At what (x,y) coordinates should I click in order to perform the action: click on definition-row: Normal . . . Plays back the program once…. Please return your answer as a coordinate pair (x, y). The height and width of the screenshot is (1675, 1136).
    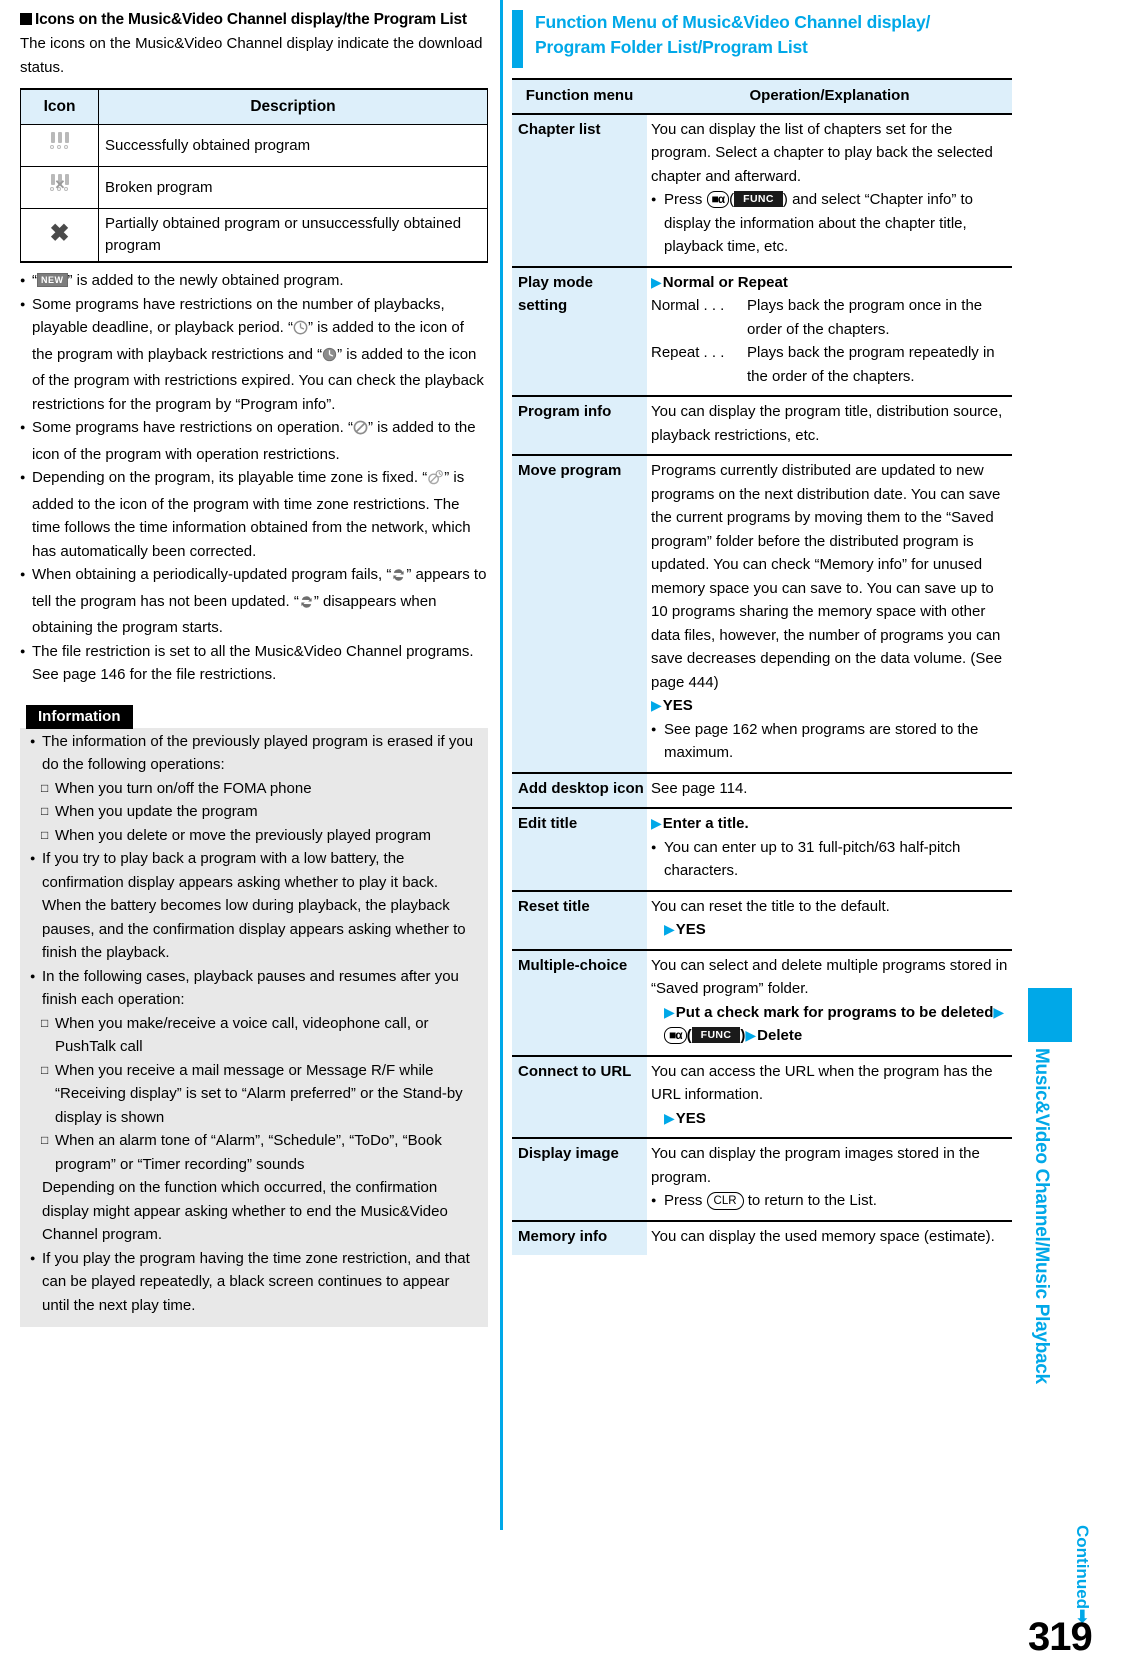
    Looking at the image, I should click on (829, 317).